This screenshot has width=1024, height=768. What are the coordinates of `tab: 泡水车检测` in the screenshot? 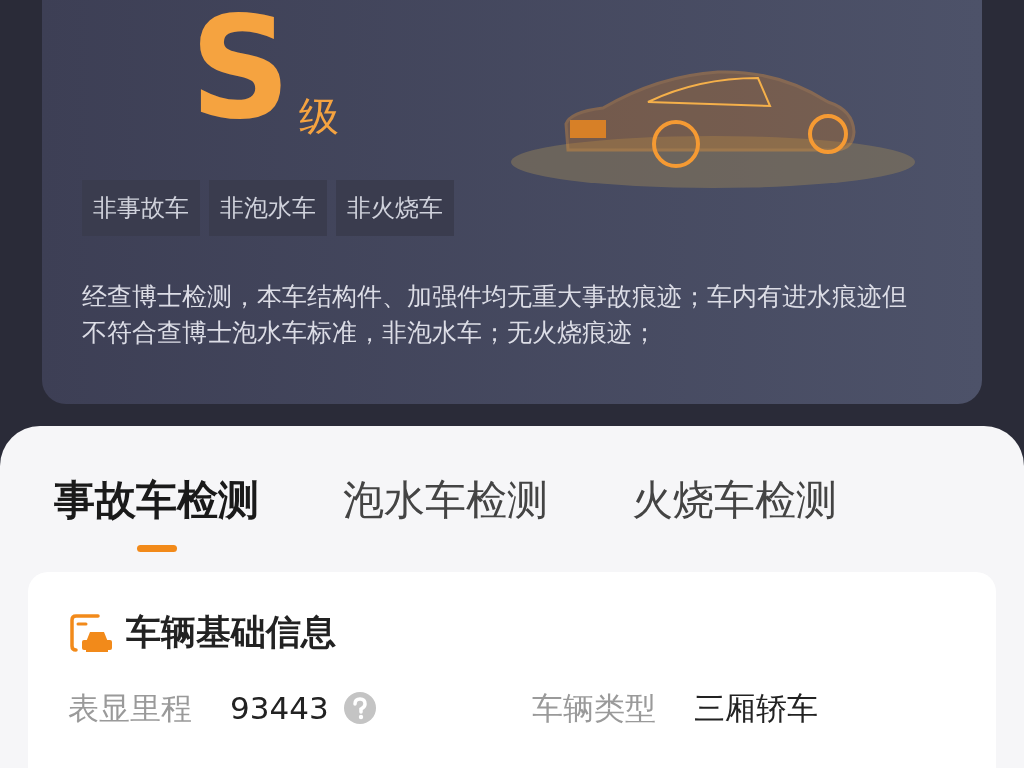 It's located at (445, 511).